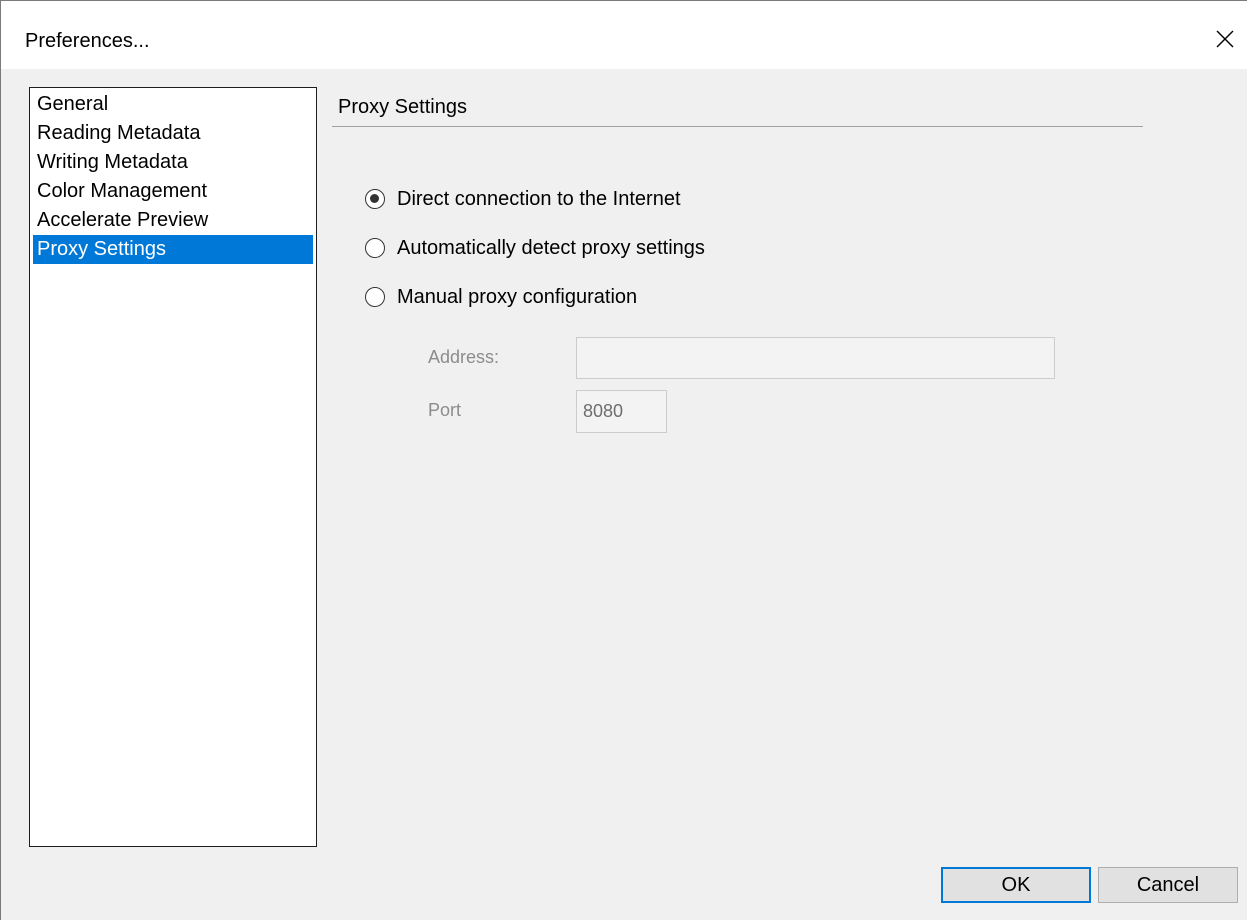  Describe the element at coordinates (173, 133) in the screenshot. I see `nav-item-reading-metadata: Reading Metadata` at that location.